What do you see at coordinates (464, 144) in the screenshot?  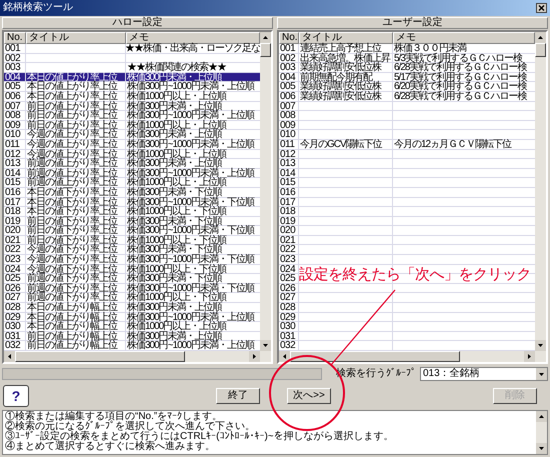 I see `table-cell: 今月の12ヵ月ＧＣＶ陽転下位` at bounding box center [464, 144].